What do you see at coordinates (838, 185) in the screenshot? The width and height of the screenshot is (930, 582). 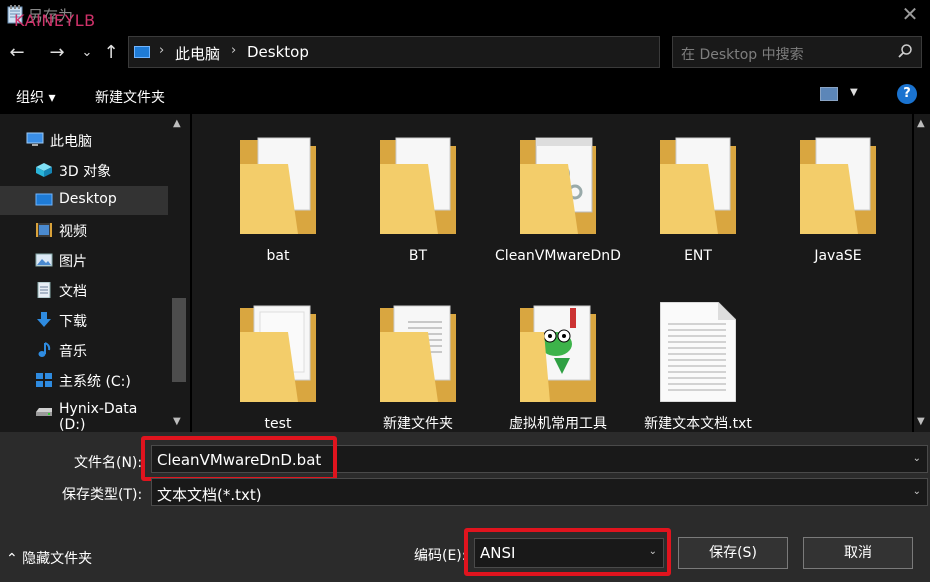 I see `folder-docs-icon` at bounding box center [838, 185].